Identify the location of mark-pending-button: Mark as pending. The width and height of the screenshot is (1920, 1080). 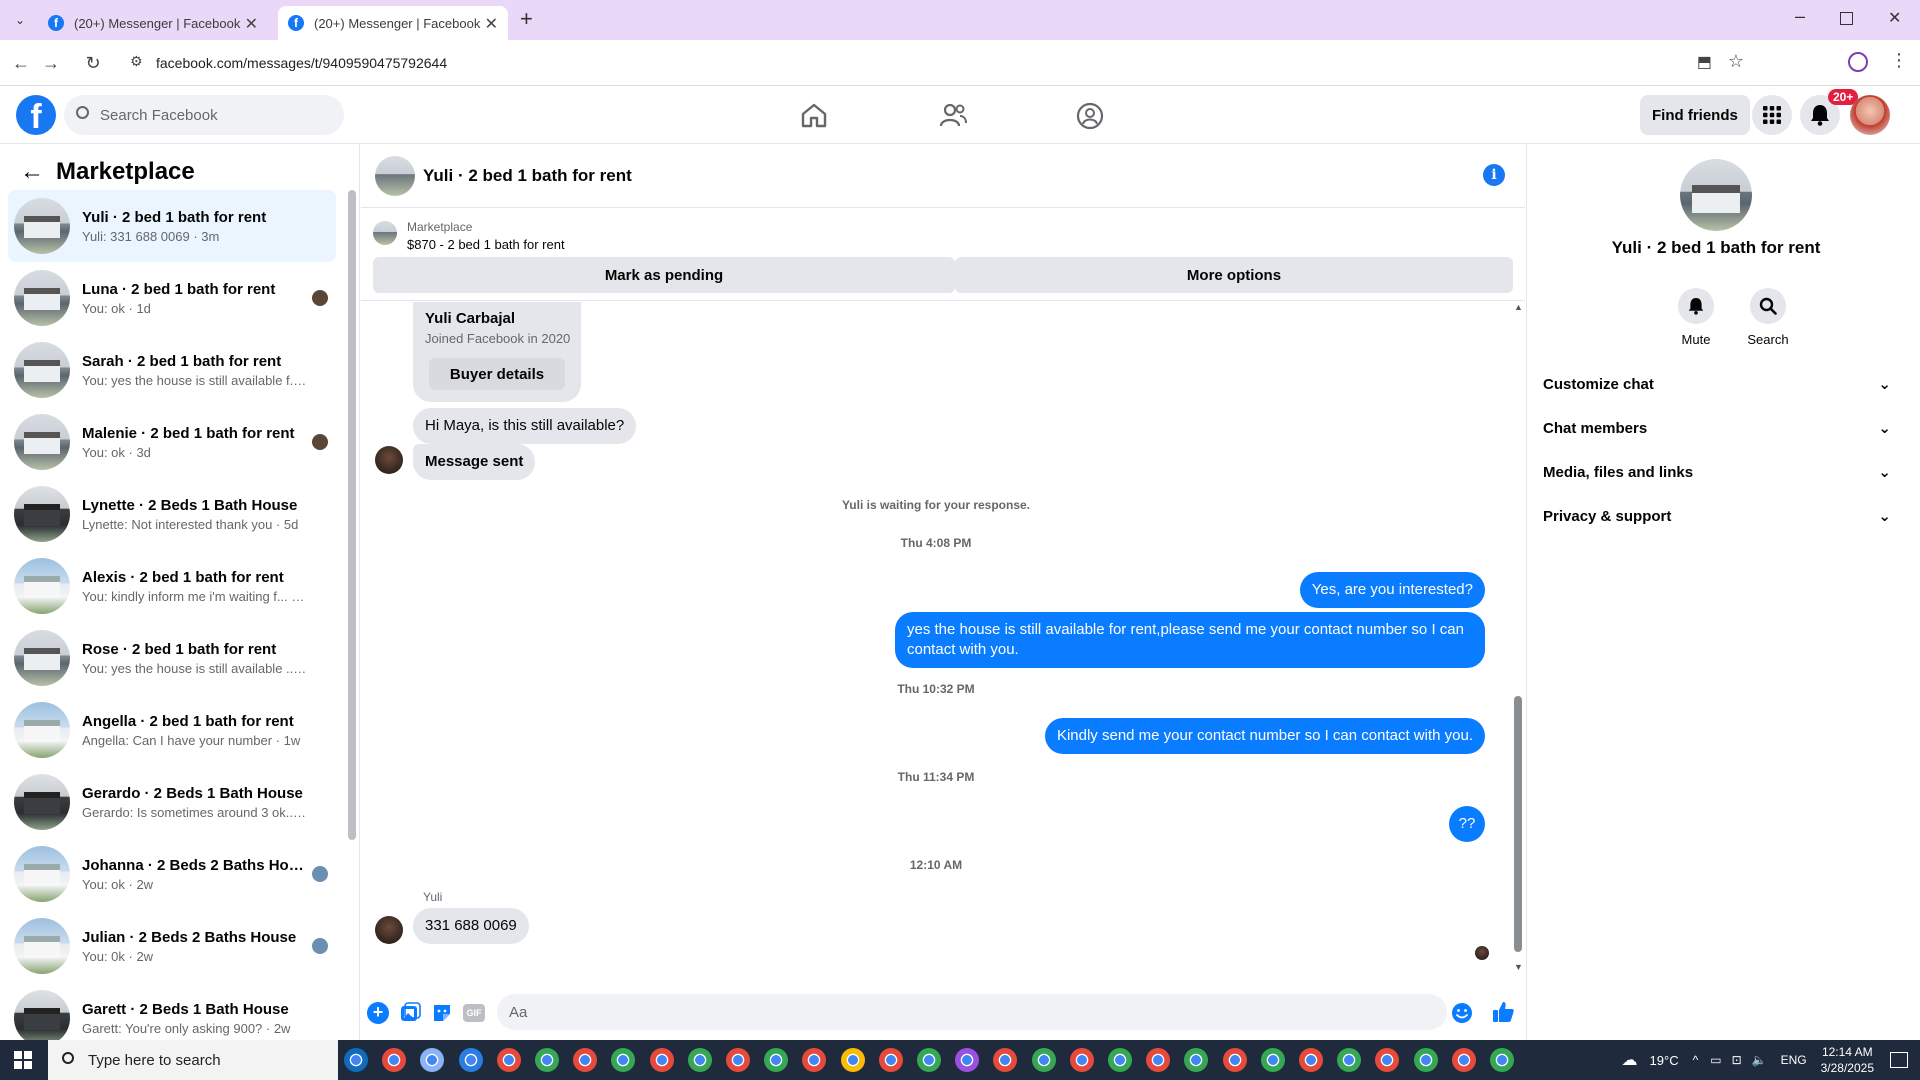
(664, 275).